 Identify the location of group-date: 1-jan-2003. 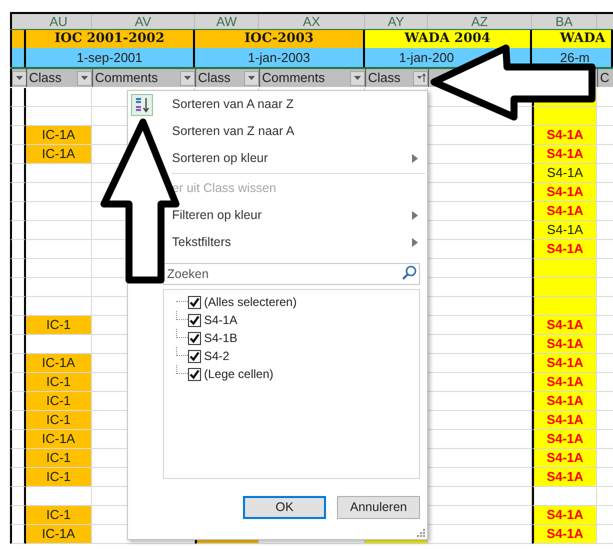
(280, 57).